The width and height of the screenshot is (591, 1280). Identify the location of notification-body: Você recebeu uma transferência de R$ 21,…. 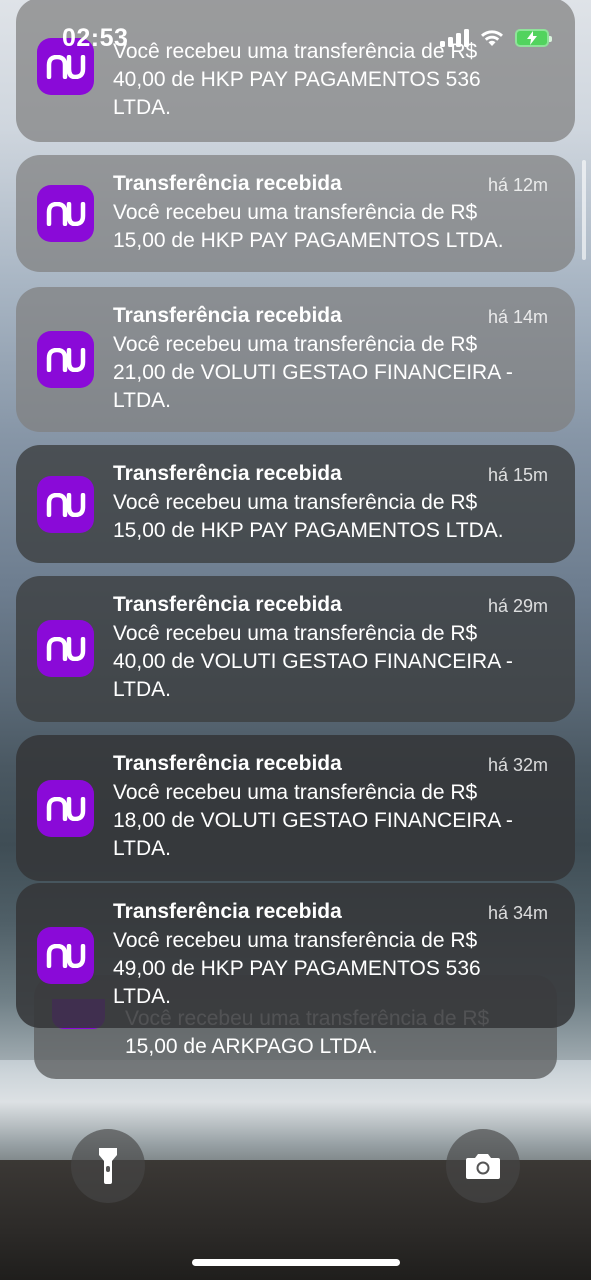
(313, 372).